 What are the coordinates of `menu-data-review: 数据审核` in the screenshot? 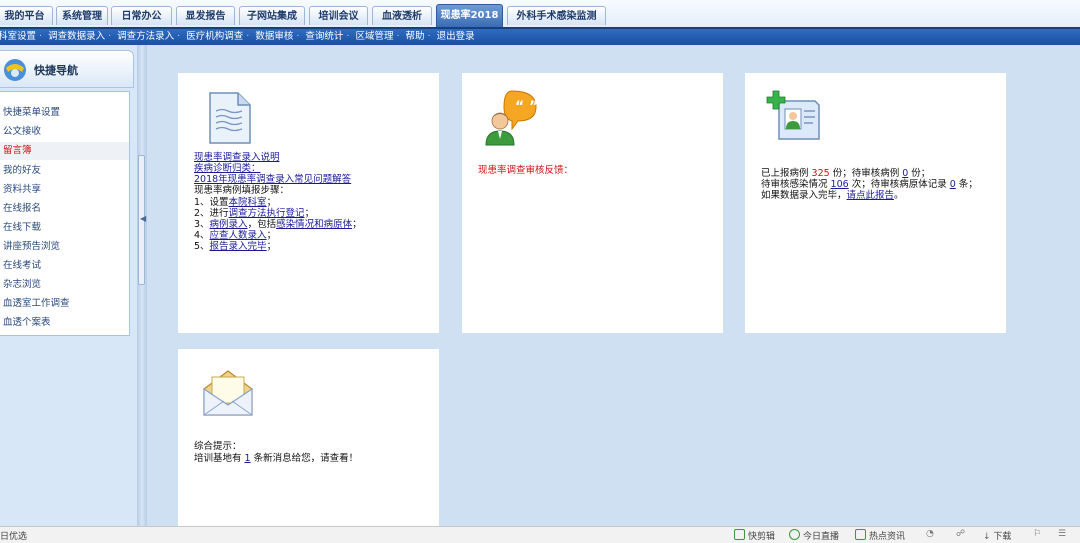 It's located at (274, 36).